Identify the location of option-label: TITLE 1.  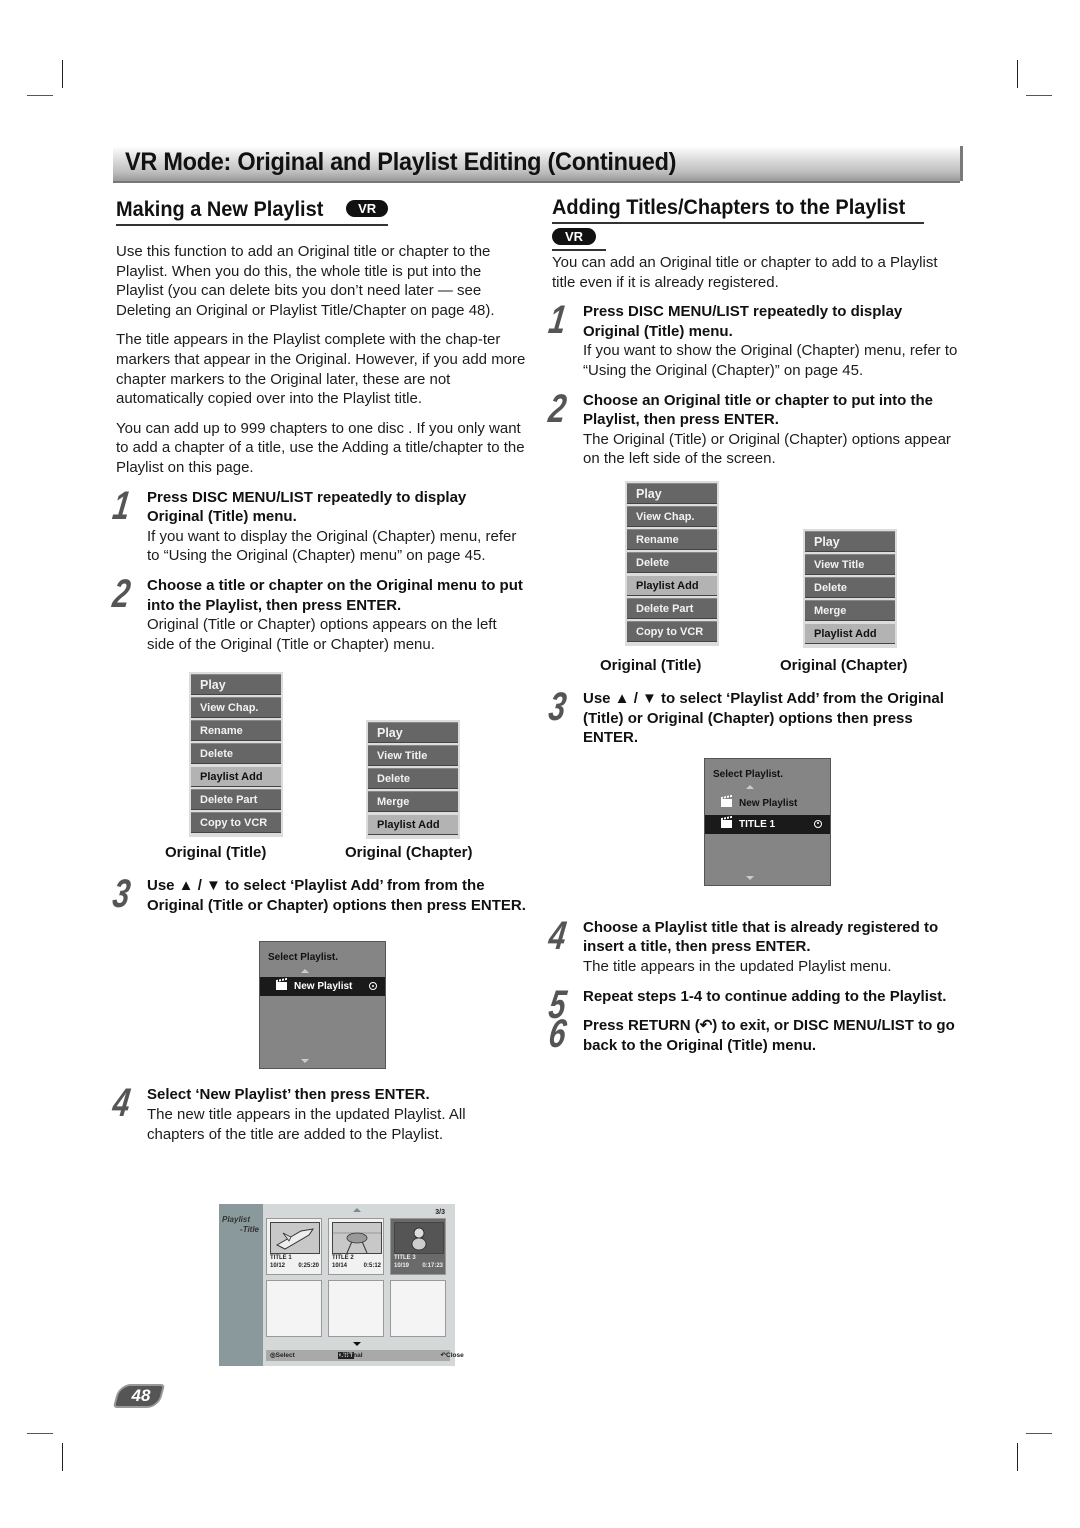
(757, 824).